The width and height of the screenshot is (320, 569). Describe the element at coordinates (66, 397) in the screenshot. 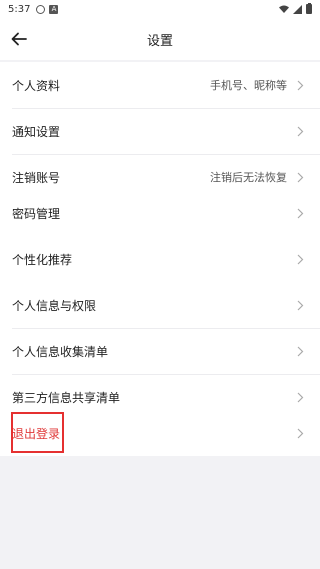

I see `row-label: 第三方信息共享清单` at that location.